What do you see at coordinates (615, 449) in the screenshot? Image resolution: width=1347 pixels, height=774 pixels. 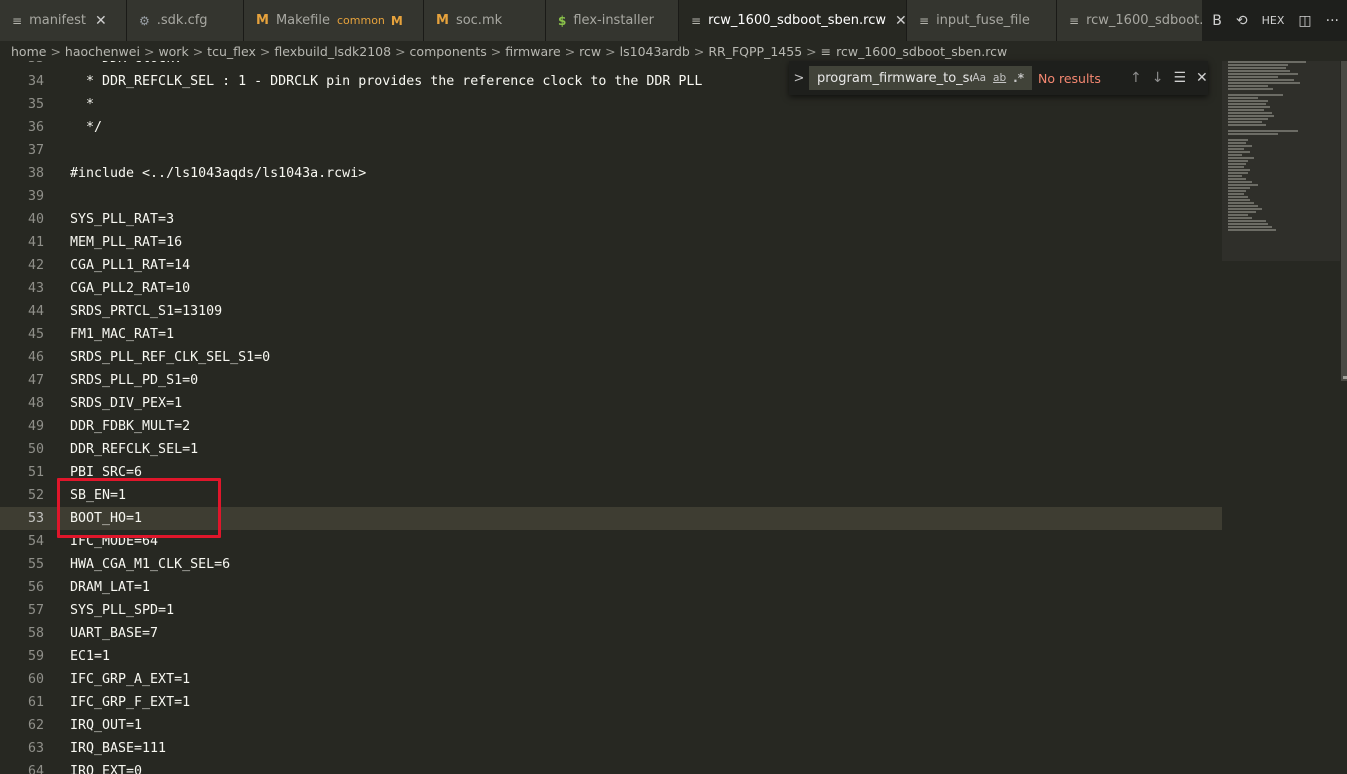 I see `code-line: 50 DDR_REFCLK_SEL=1` at bounding box center [615, 449].